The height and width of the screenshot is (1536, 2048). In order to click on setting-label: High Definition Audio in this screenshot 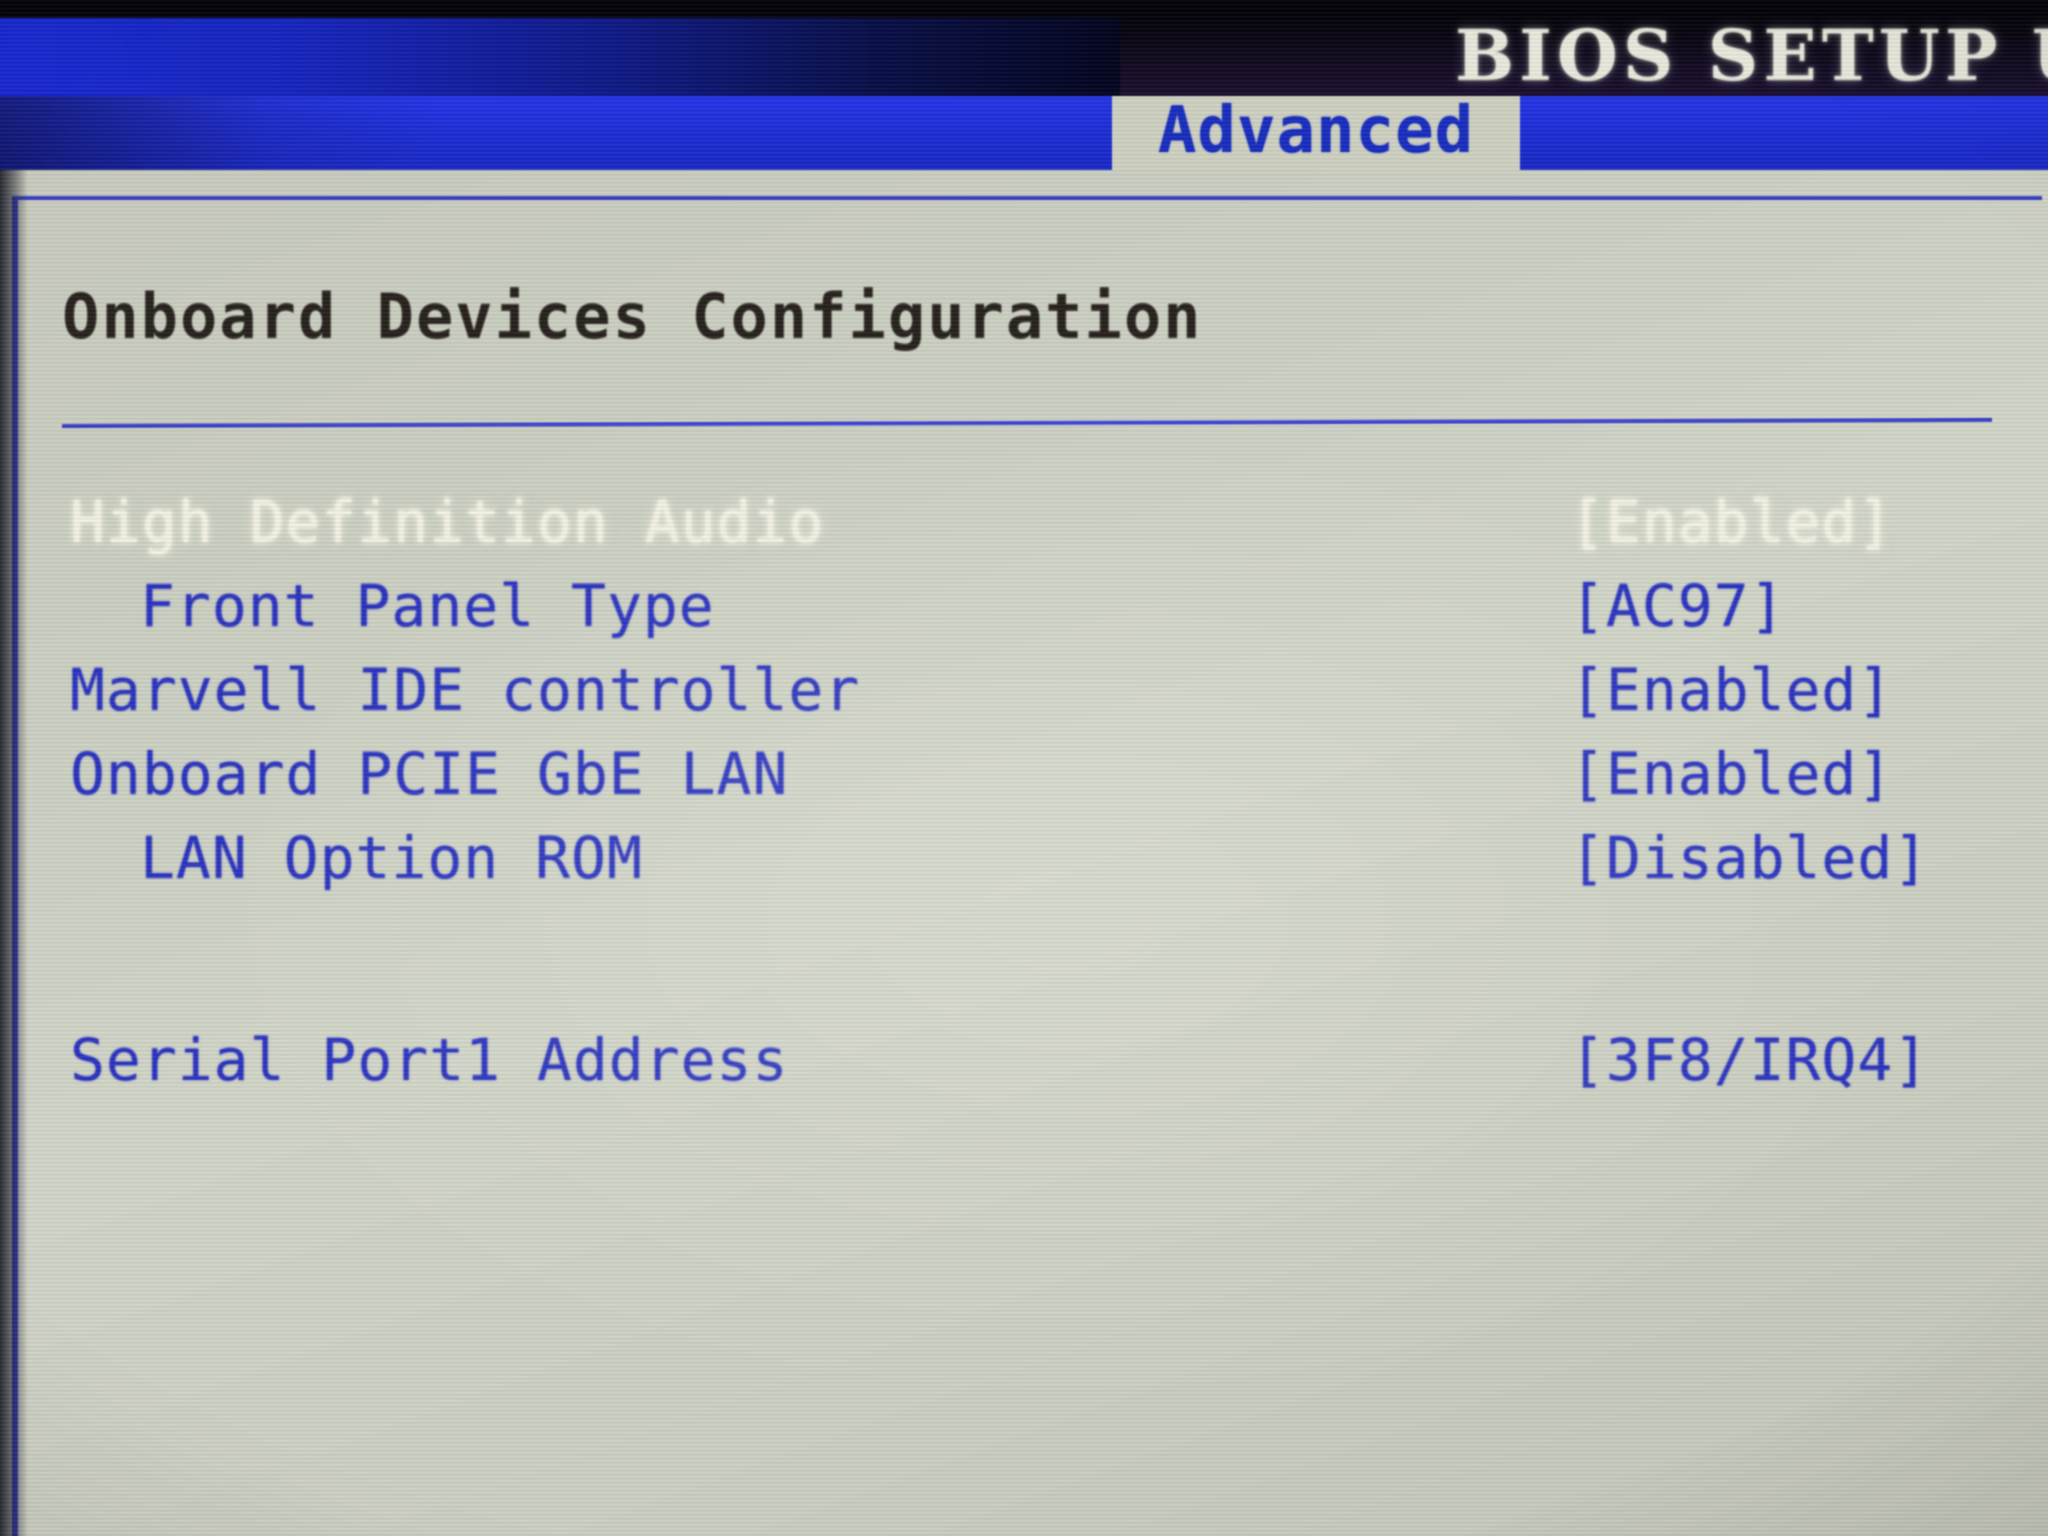, I will do `click(447, 522)`.